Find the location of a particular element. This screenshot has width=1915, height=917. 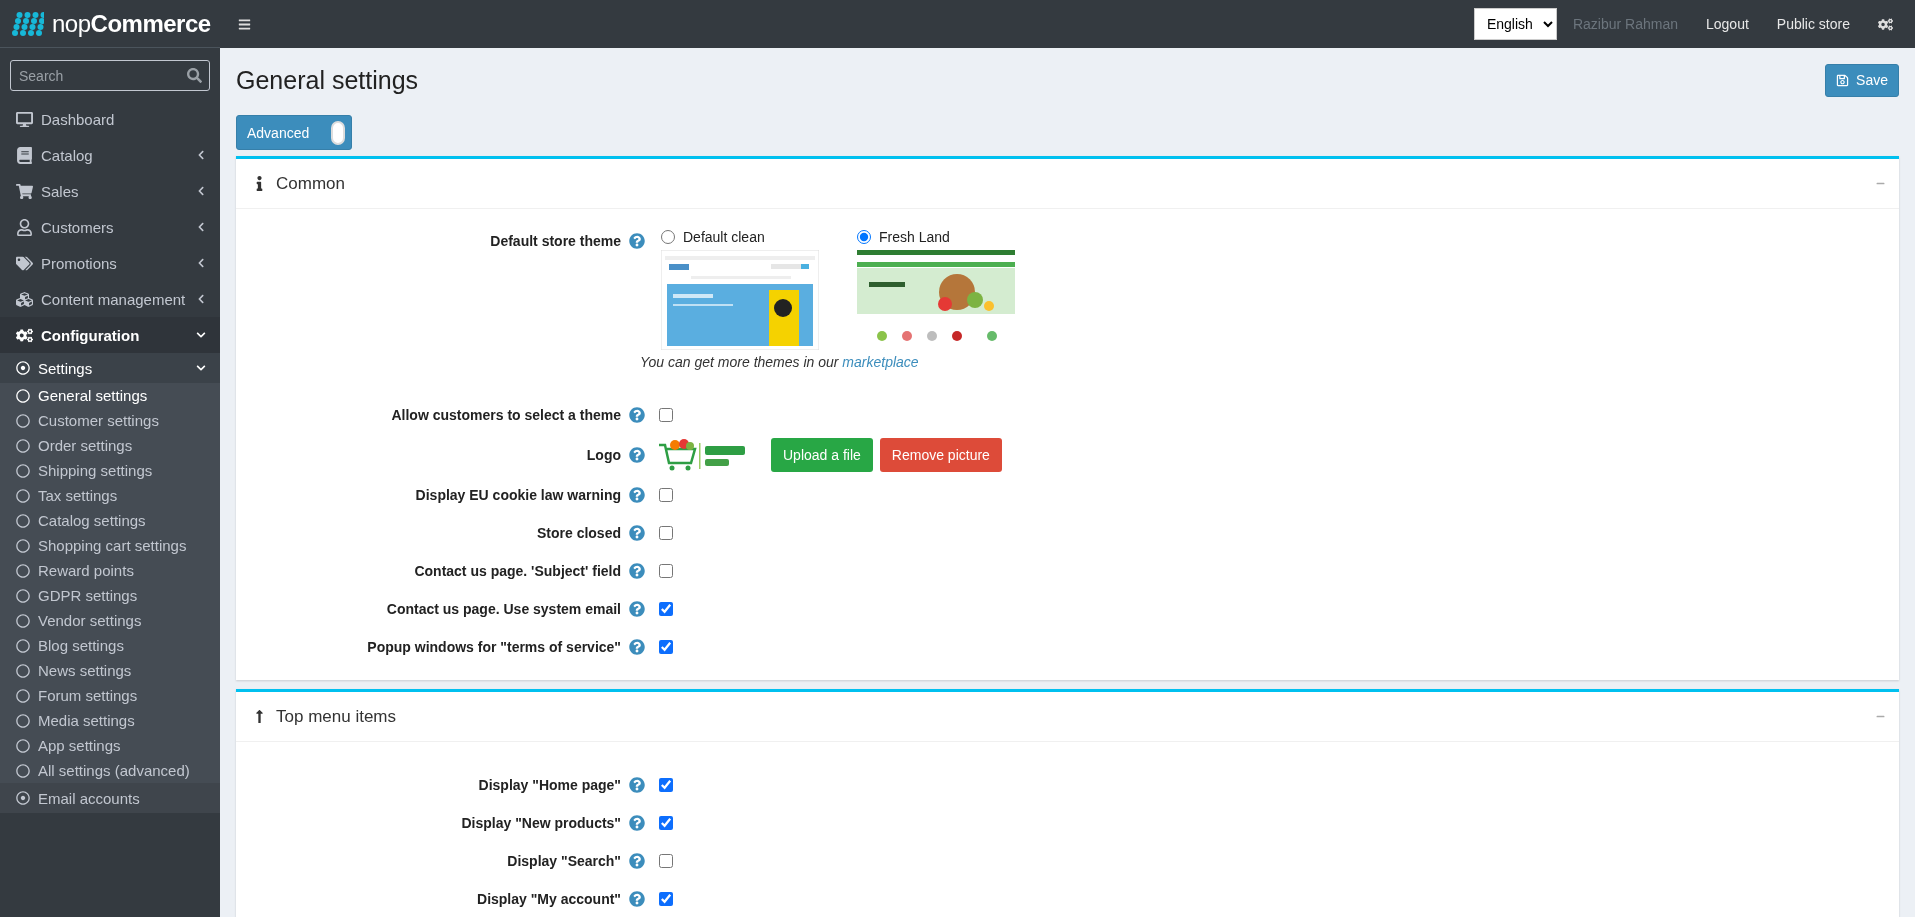

card-title: Top menu items is located at coordinates (336, 716).